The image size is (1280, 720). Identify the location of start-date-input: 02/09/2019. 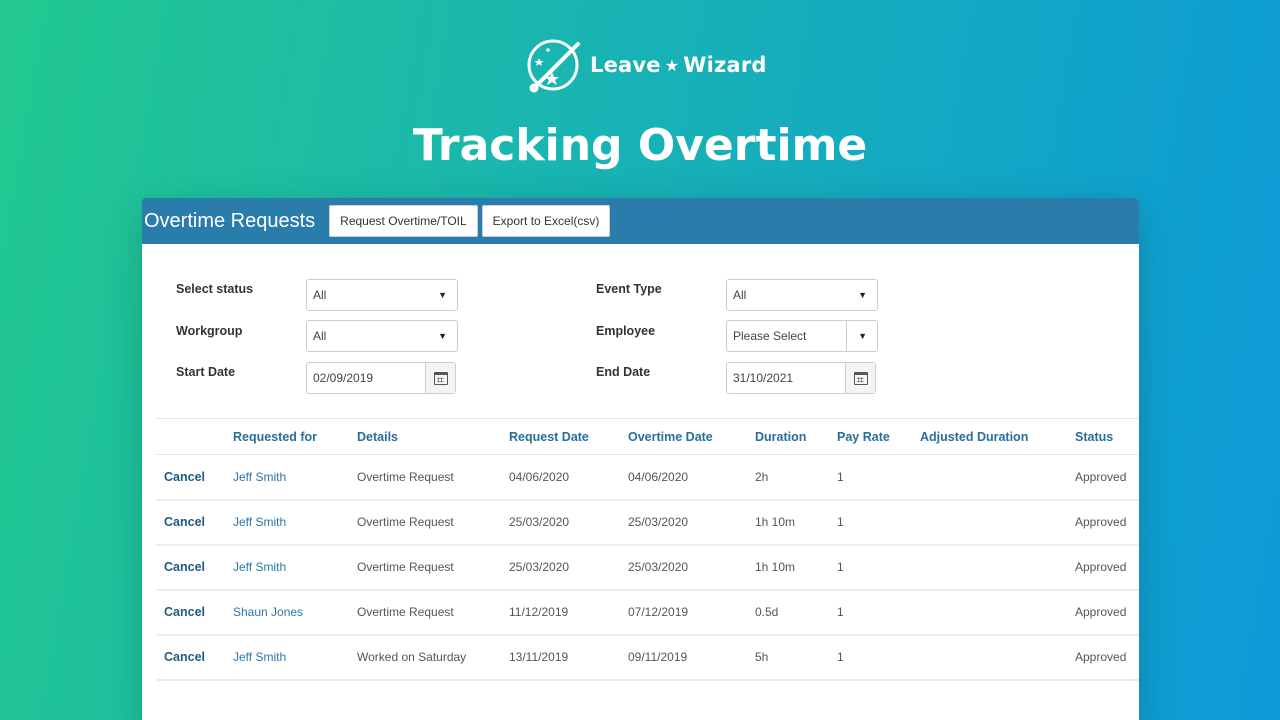
(381, 378).